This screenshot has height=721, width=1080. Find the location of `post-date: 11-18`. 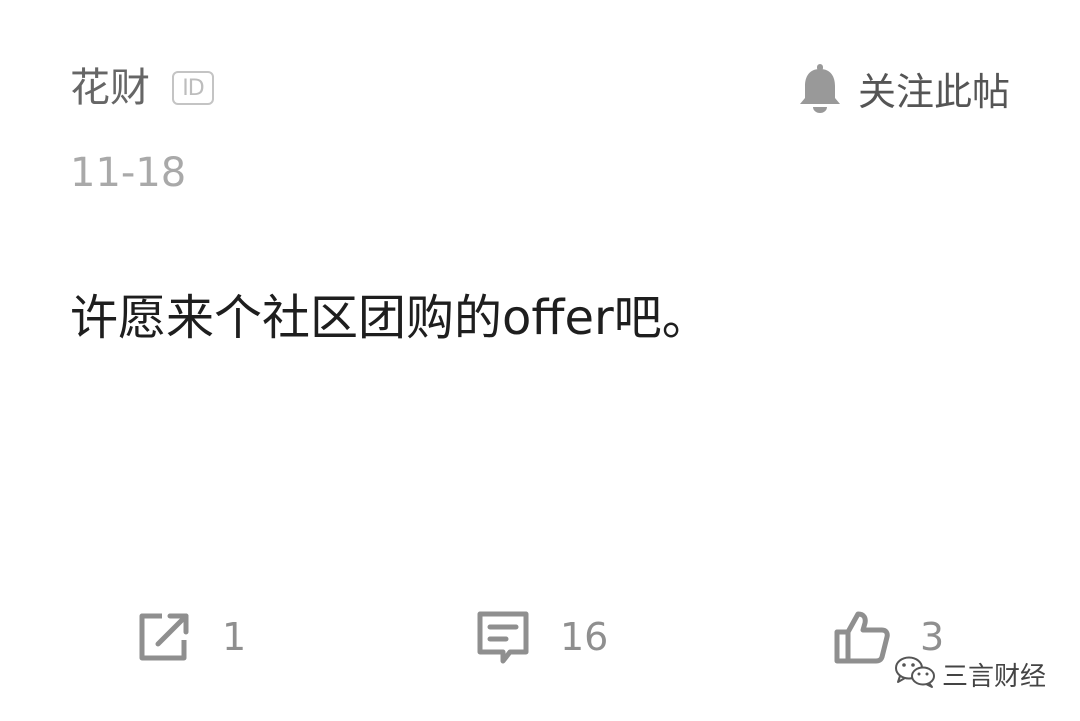

post-date: 11-18 is located at coordinates (128, 173).